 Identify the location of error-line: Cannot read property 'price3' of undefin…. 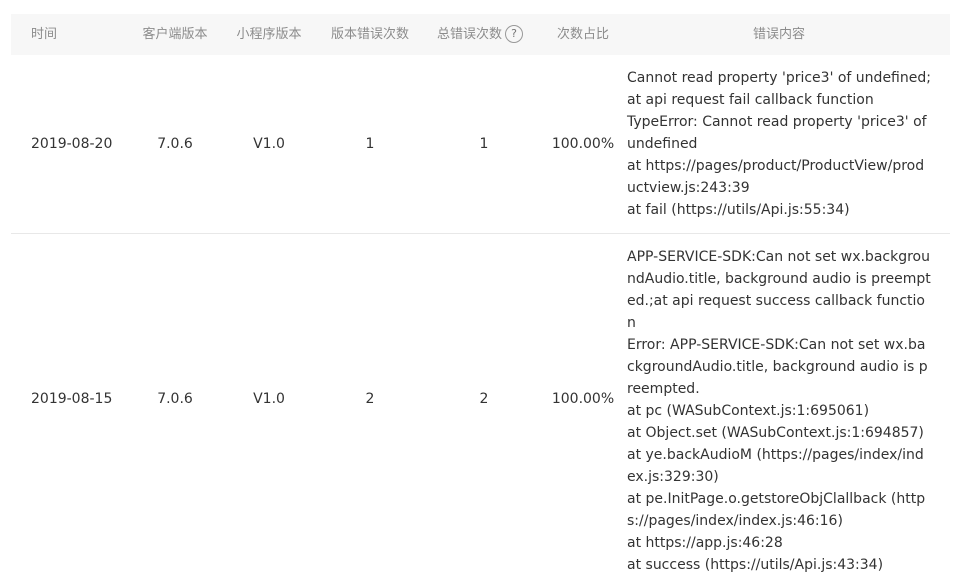
(779, 89).